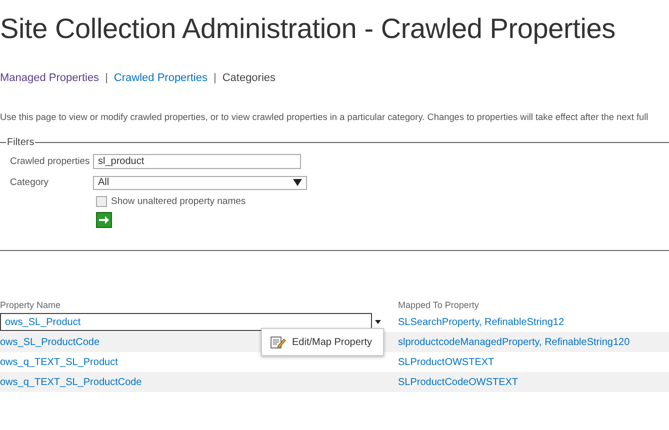 The image size is (669, 430). Describe the element at coordinates (446, 362) in the screenshot. I see `mapped-property-link: SLProductOWSTEXT` at that location.